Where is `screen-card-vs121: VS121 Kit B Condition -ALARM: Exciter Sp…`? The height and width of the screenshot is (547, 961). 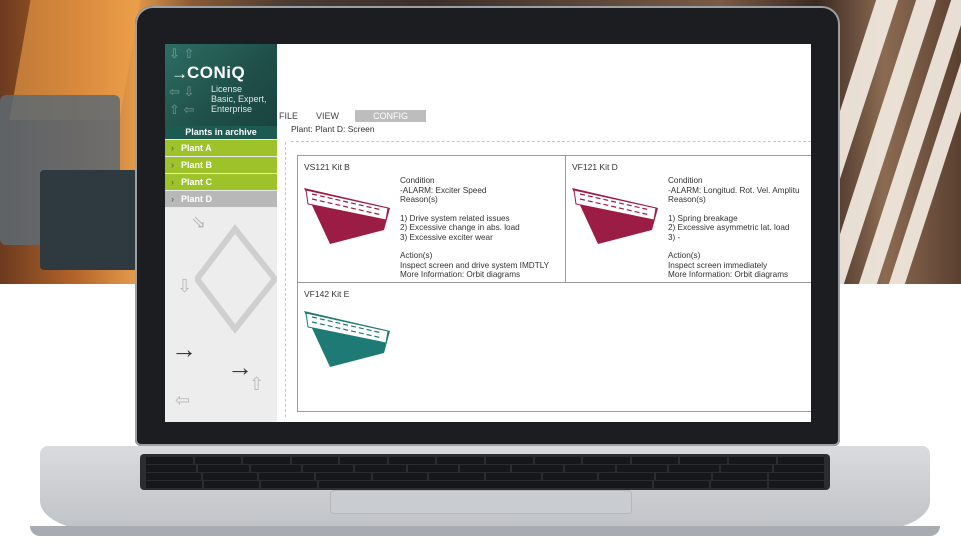 screen-card-vs121: VS121 Kit B Condition -ALARM: Exciter Sp… is located at coordinates (432, 219).